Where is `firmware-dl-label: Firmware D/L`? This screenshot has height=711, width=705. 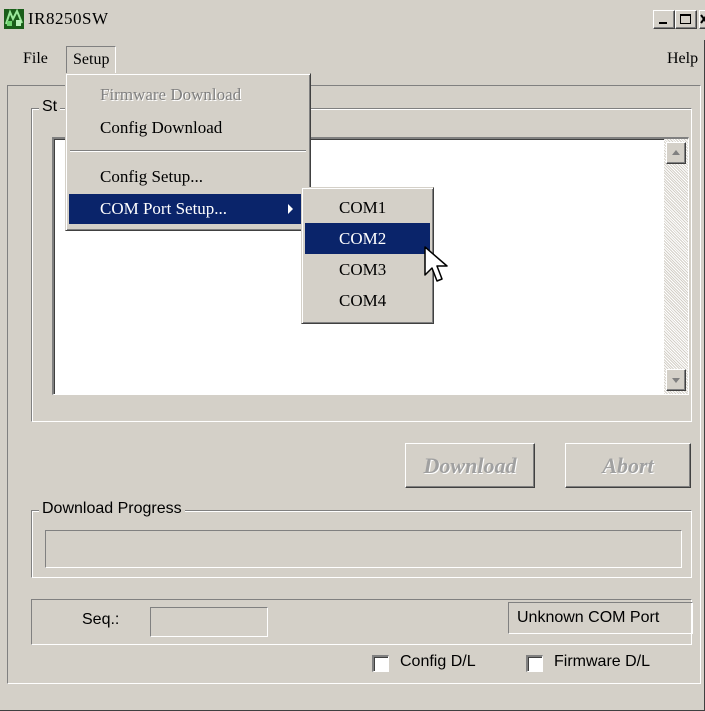 firmware-dl-label: Firmware D/L is located at coordinates (602, 662).